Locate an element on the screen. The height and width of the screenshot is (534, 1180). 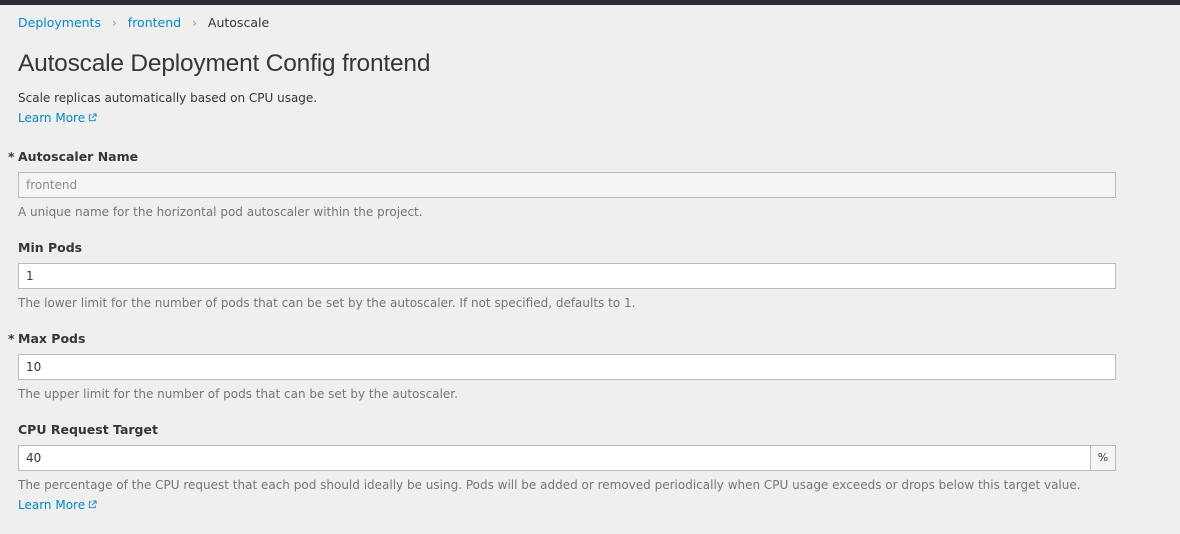
max-pods-input: 10 is located at coordinates (567, 367).